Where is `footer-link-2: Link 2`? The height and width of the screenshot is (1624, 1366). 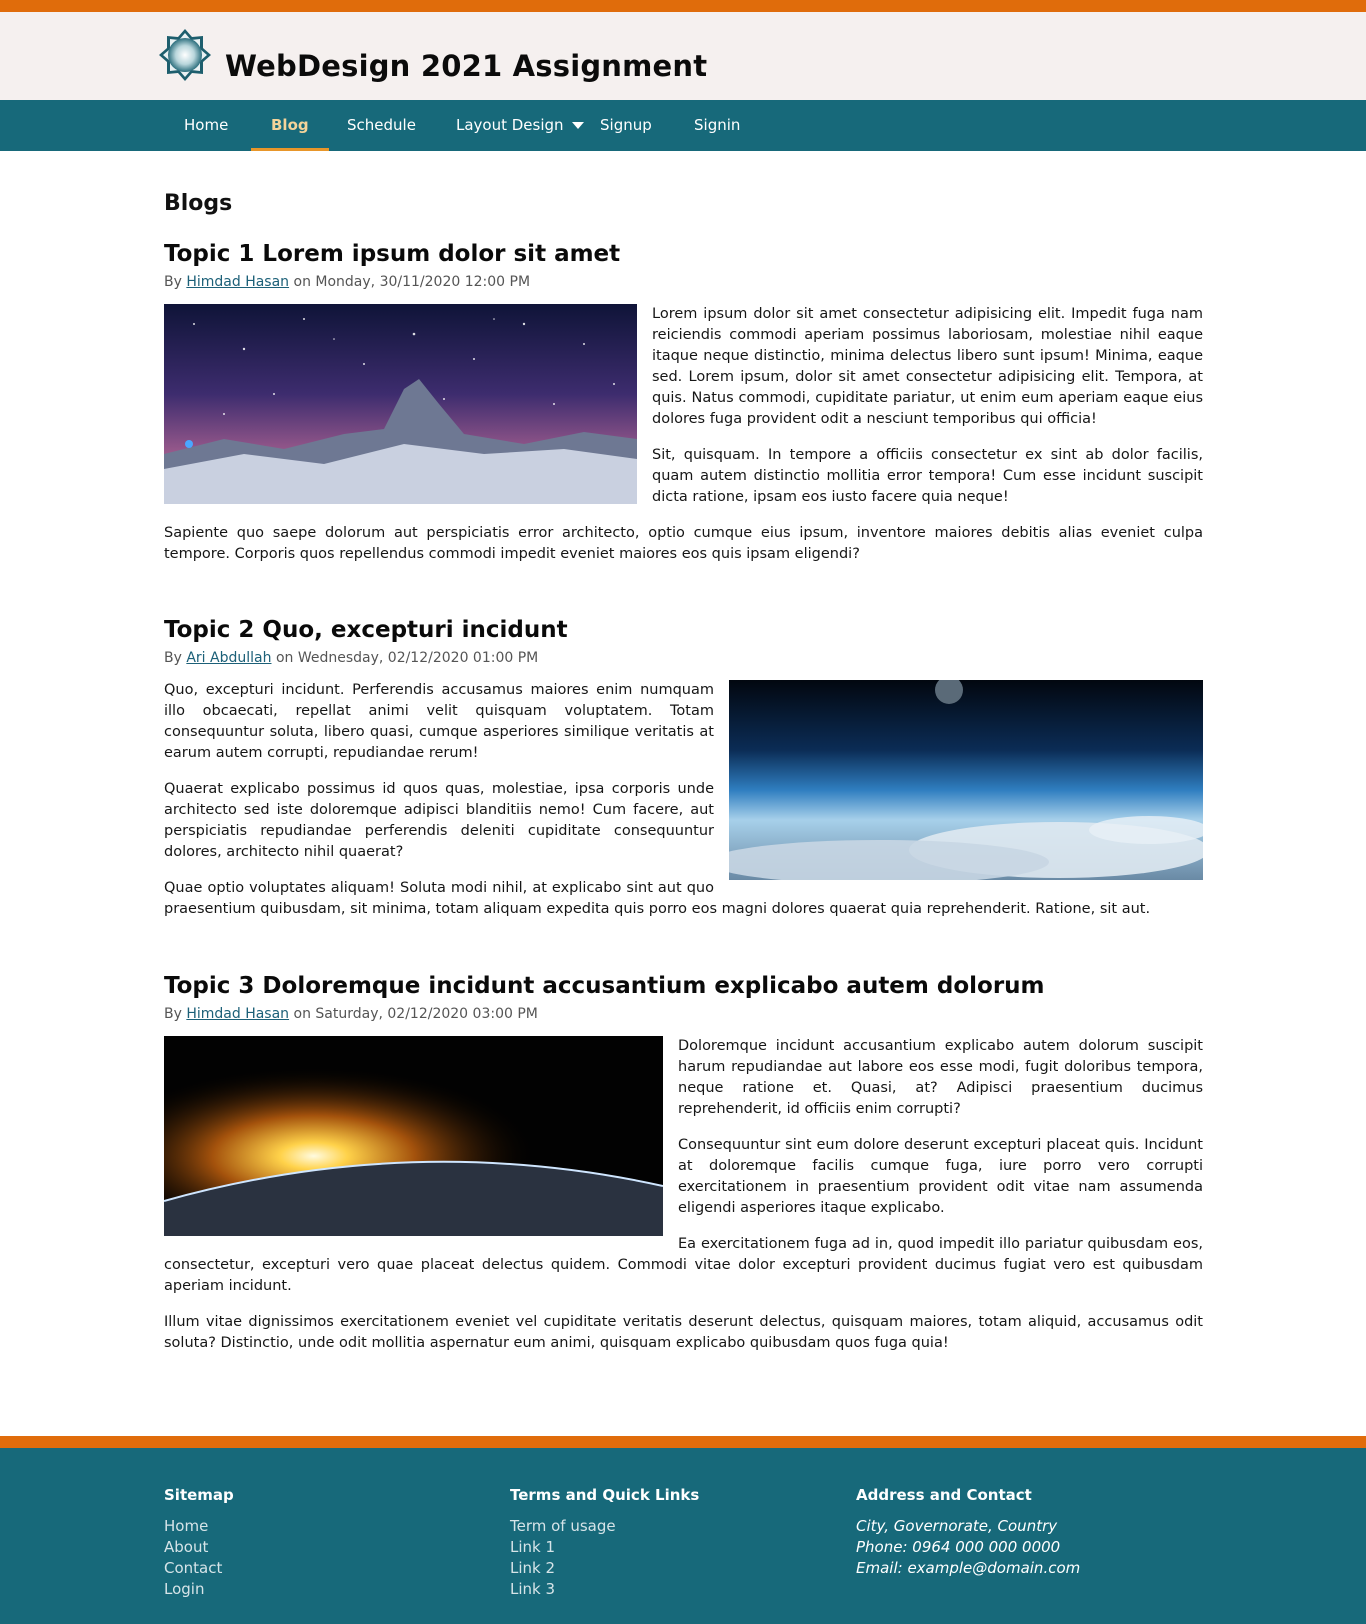 footer-link-2: Link 2 is located at coordinates (604, 1568).